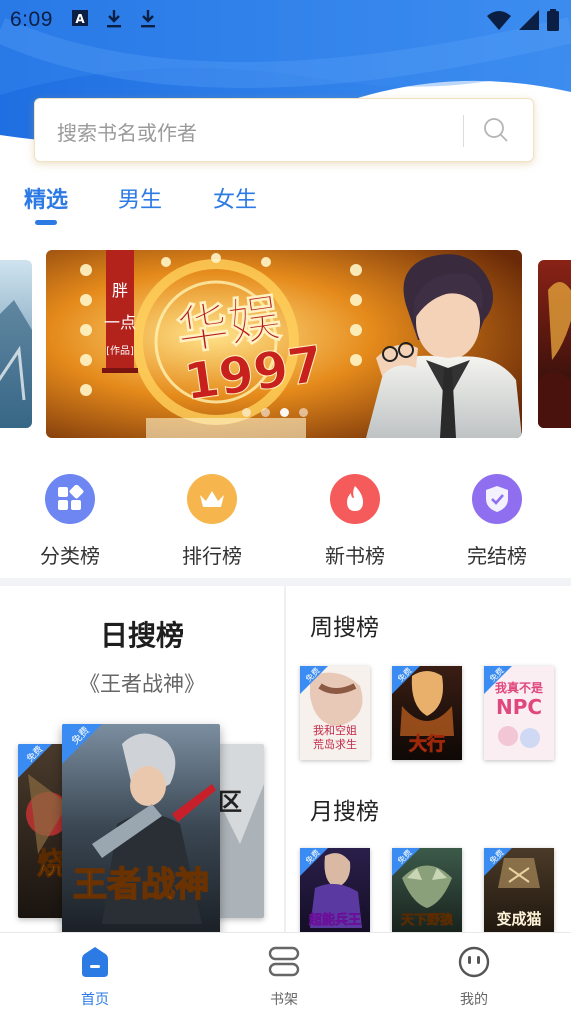 Image resolution: width=571 pixels, height=1012 pixels. I want to click on weekly-book-3: 我真不是 NPC 免费, so click(519, 713).